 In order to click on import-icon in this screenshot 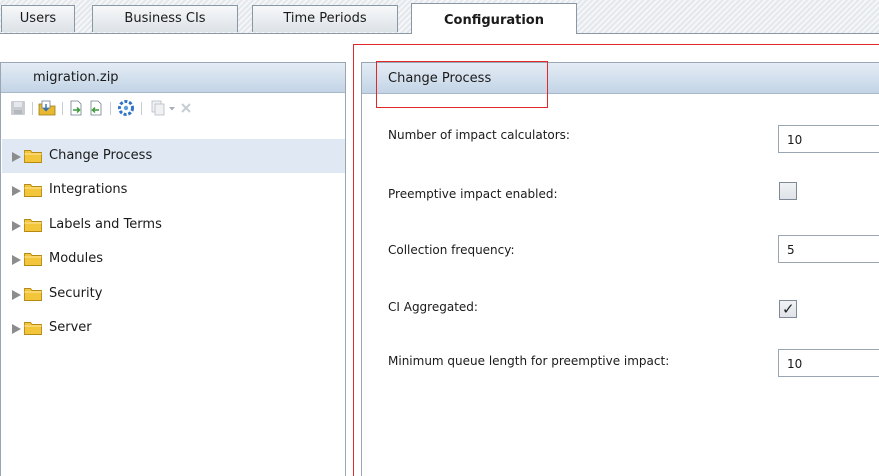, I will do `click(47, 108)`.